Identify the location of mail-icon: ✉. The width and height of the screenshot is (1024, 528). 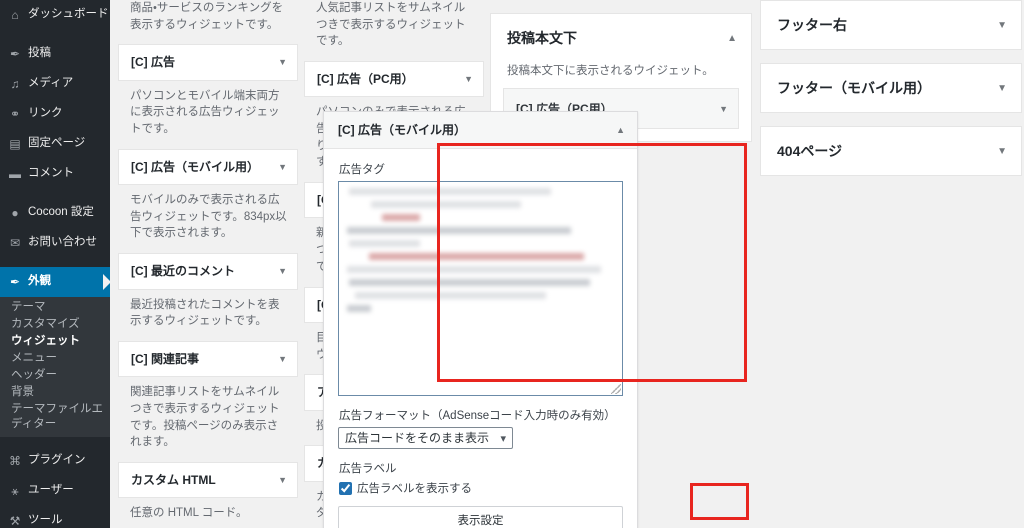
(15, 243).